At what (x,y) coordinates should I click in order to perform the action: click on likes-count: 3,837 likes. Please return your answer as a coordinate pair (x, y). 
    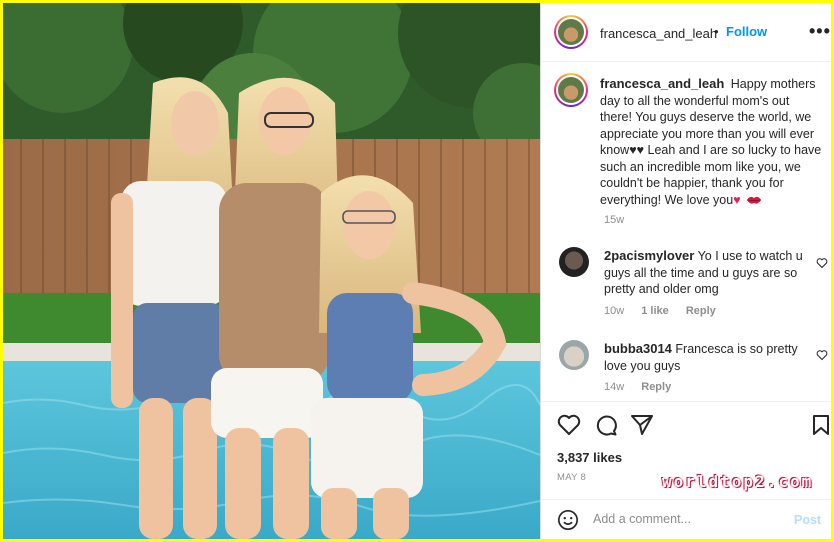
    Looking at the image, I should click on (589, 457).